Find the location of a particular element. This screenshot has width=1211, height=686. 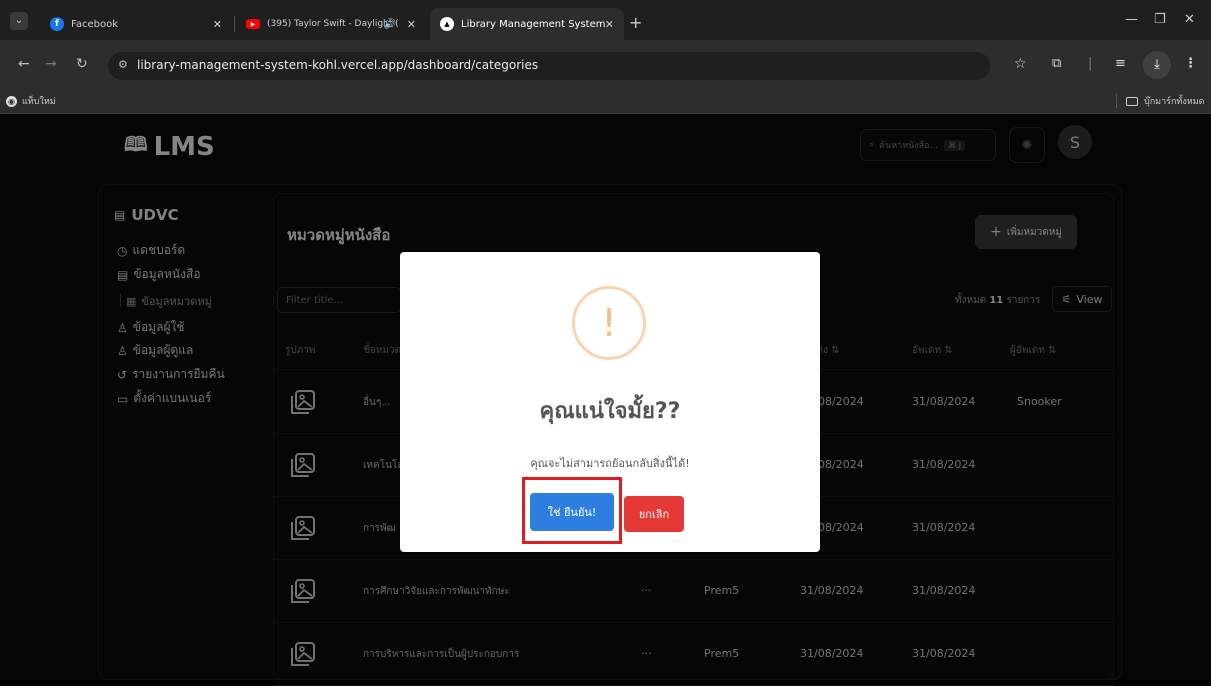

bookmark-label: แท็บใหม่ is located at coordinates (39, 102).